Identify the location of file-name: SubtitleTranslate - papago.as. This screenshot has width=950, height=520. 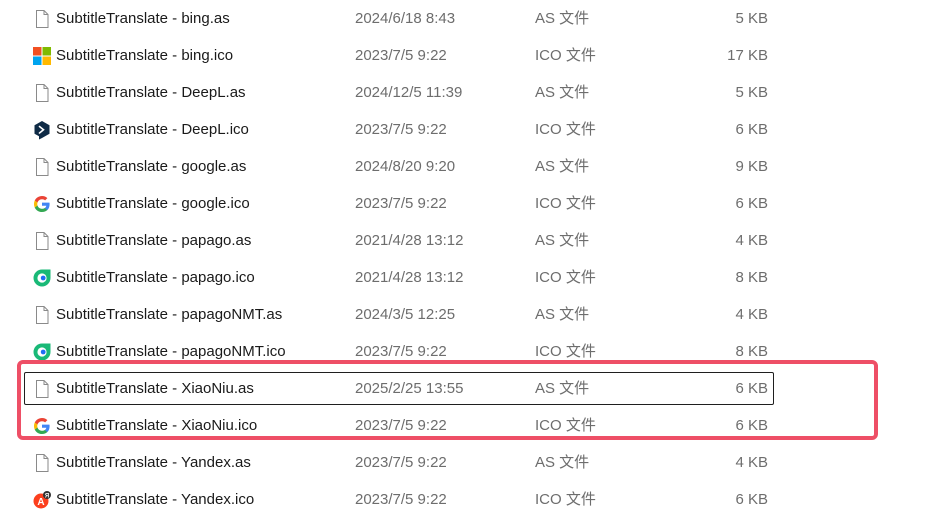
(154, 240).